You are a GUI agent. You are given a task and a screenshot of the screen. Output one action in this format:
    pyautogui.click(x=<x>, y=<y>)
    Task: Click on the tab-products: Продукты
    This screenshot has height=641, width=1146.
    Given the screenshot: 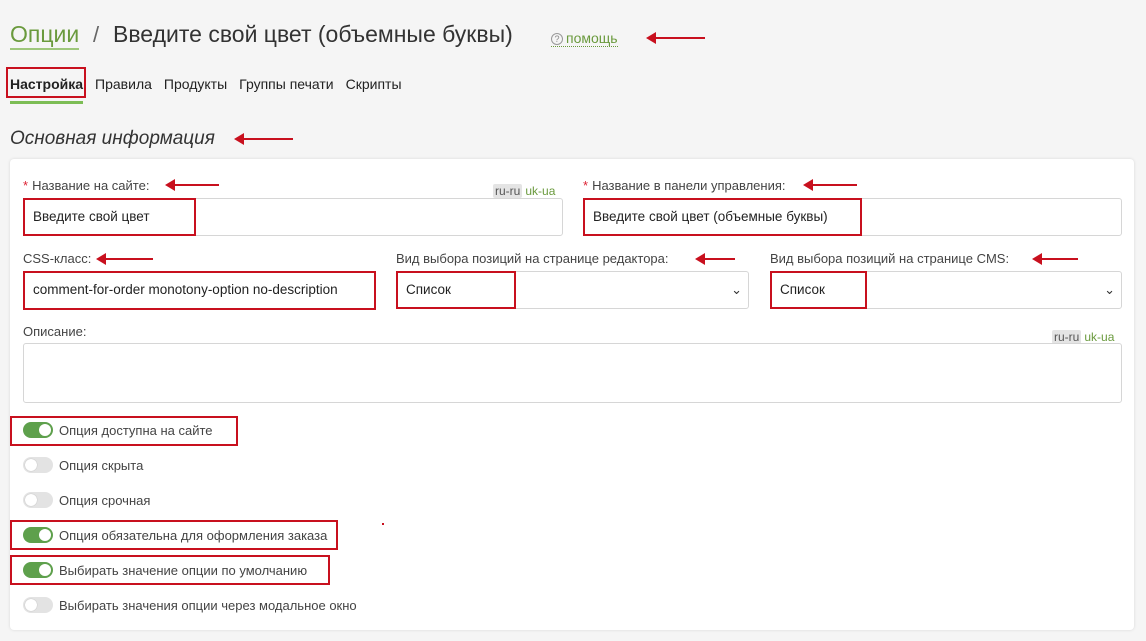 What is the action you would take?
    pyautogui.click(x=195, y=90)
    